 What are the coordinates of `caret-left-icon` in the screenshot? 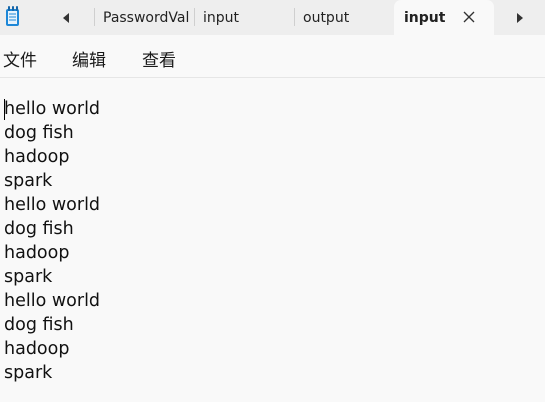 It's located at (66, 17).